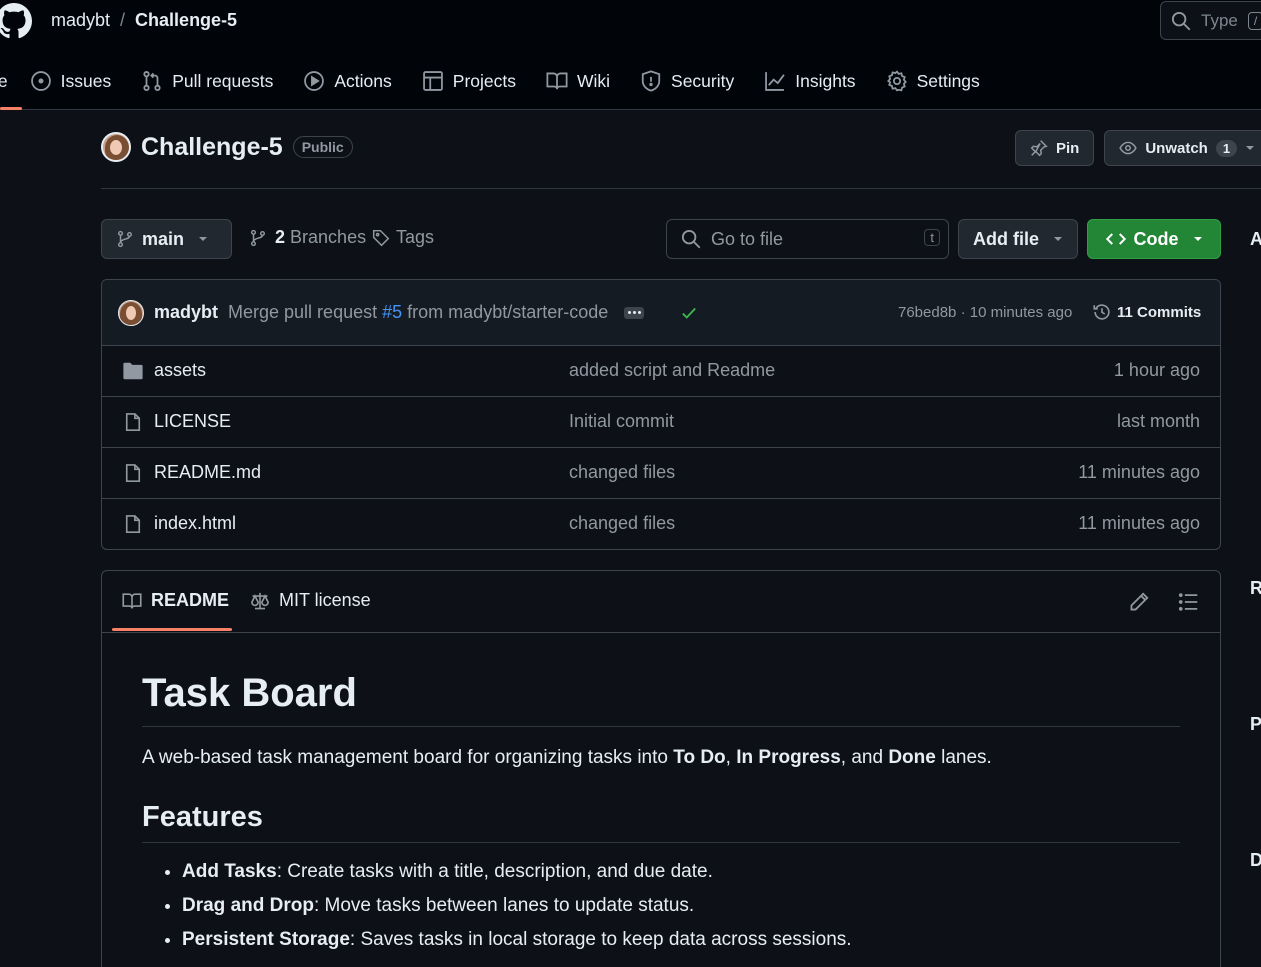 Image resolution: width=1261 pixels, height=967 pixels. Describe the element at coordinates (212, 146) in the screenshot. I see `repo-title: Challenge-5` at that location.